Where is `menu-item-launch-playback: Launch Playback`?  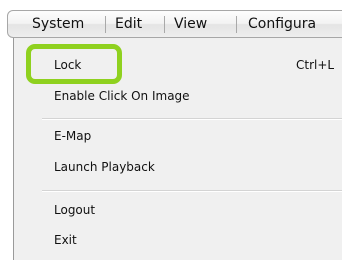
menu-item-launch-playback: Launch Playback is located at coordinates (104, 167).